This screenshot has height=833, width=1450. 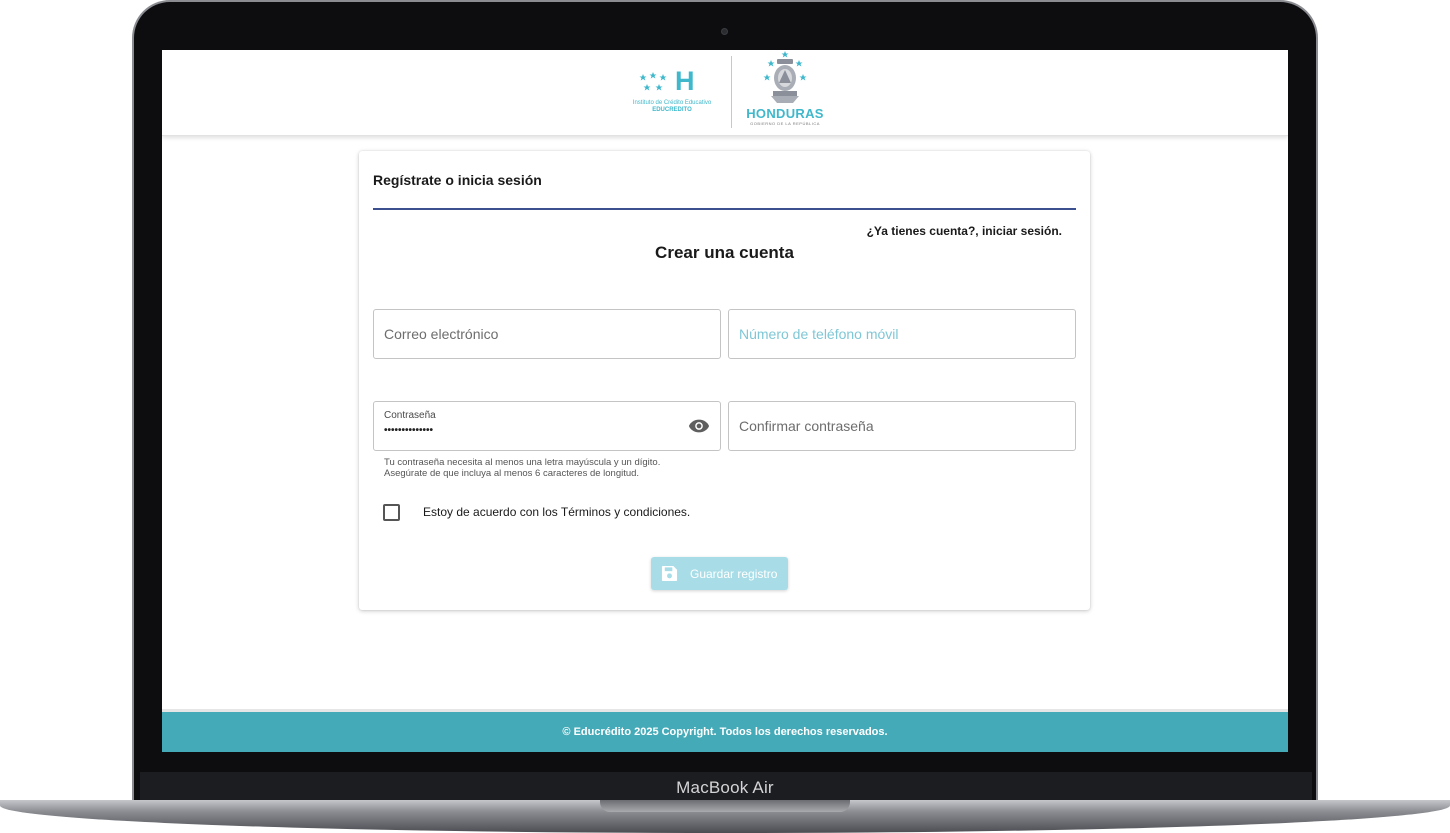 I want to click on educredito-logo-letter: H, so click(x=685, y=81).